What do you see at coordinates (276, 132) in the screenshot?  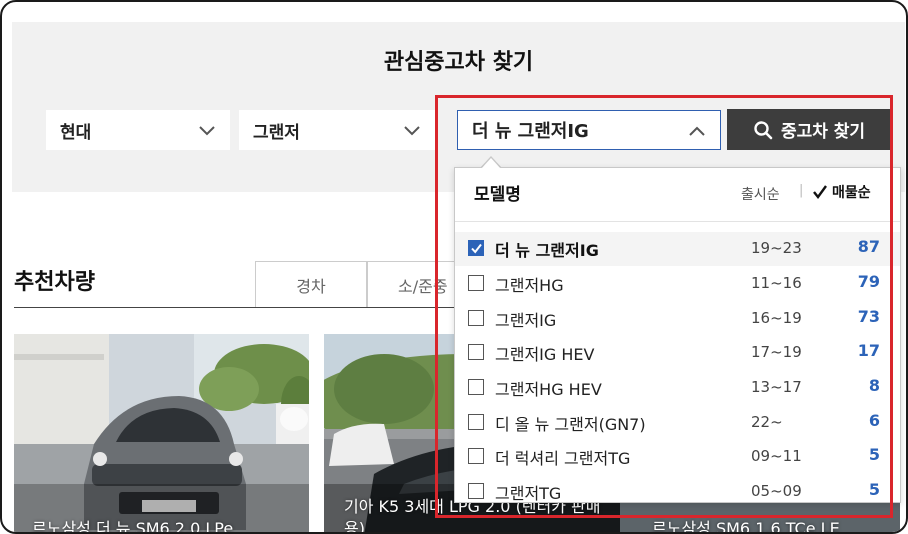 I see `model-select-value: 그랜저` at bounding box center [276, 132].